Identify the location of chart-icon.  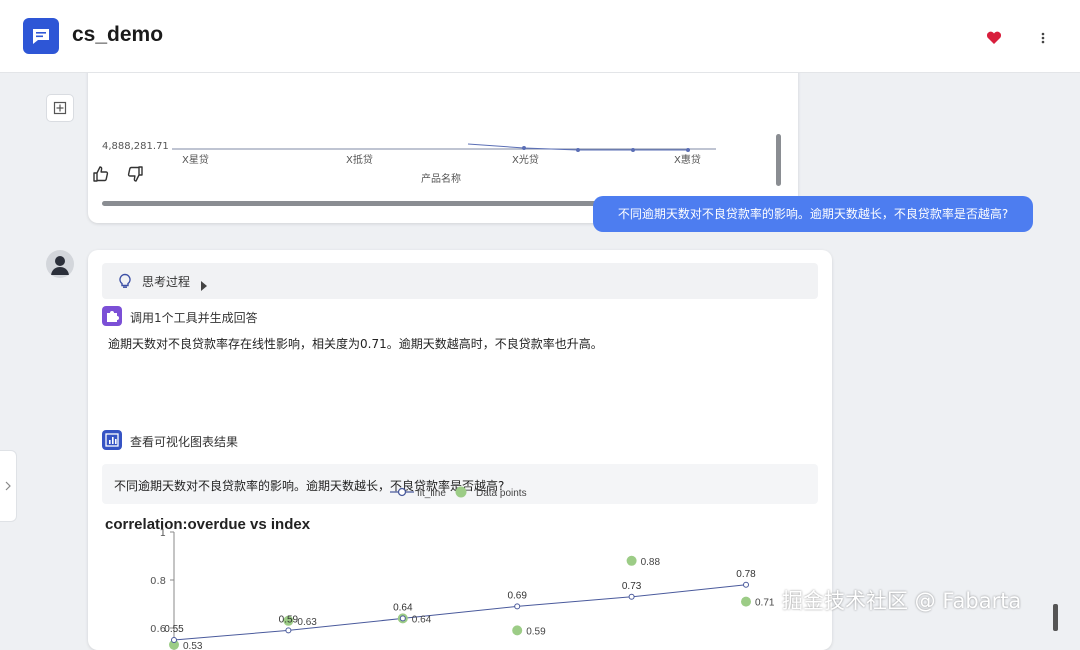
(112, 440).